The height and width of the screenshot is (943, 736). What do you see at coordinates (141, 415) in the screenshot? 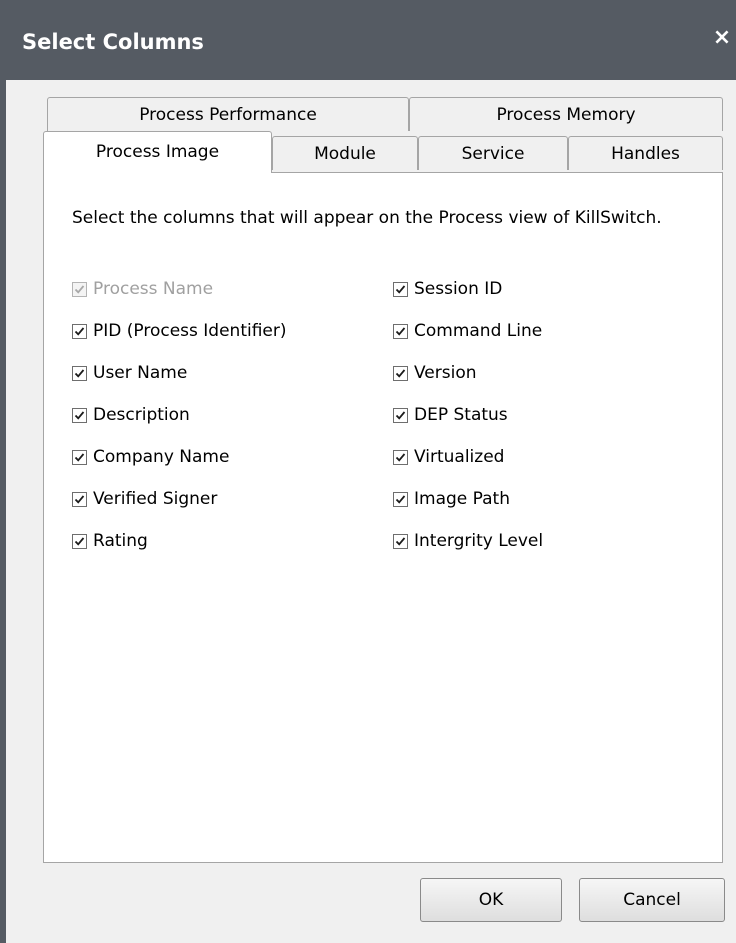
I see `checkbox-label: Description` at bounding box center [141, 415].